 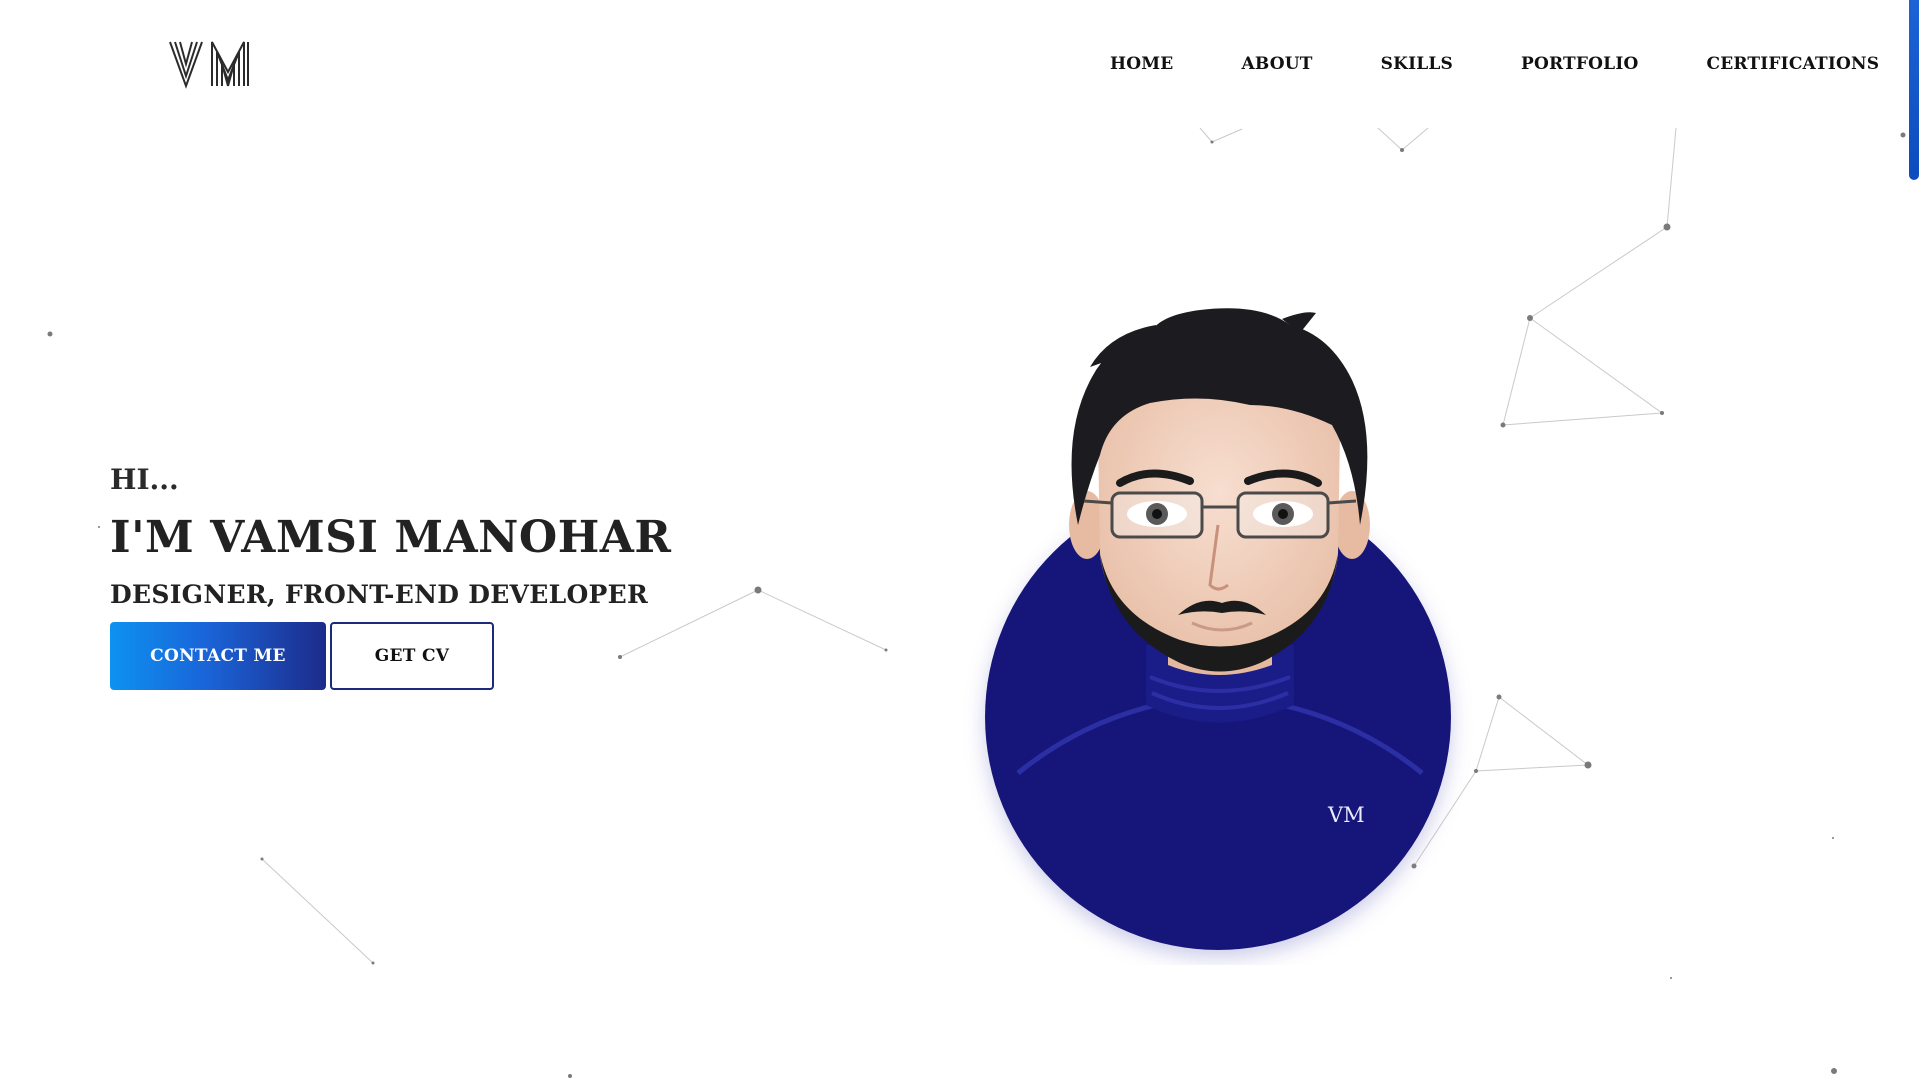 What do you see at coordinates (1579, 64) in the screenshot?
I see `nav-portfolio: PORTFOLIO` at bounding box center [1579, 64].